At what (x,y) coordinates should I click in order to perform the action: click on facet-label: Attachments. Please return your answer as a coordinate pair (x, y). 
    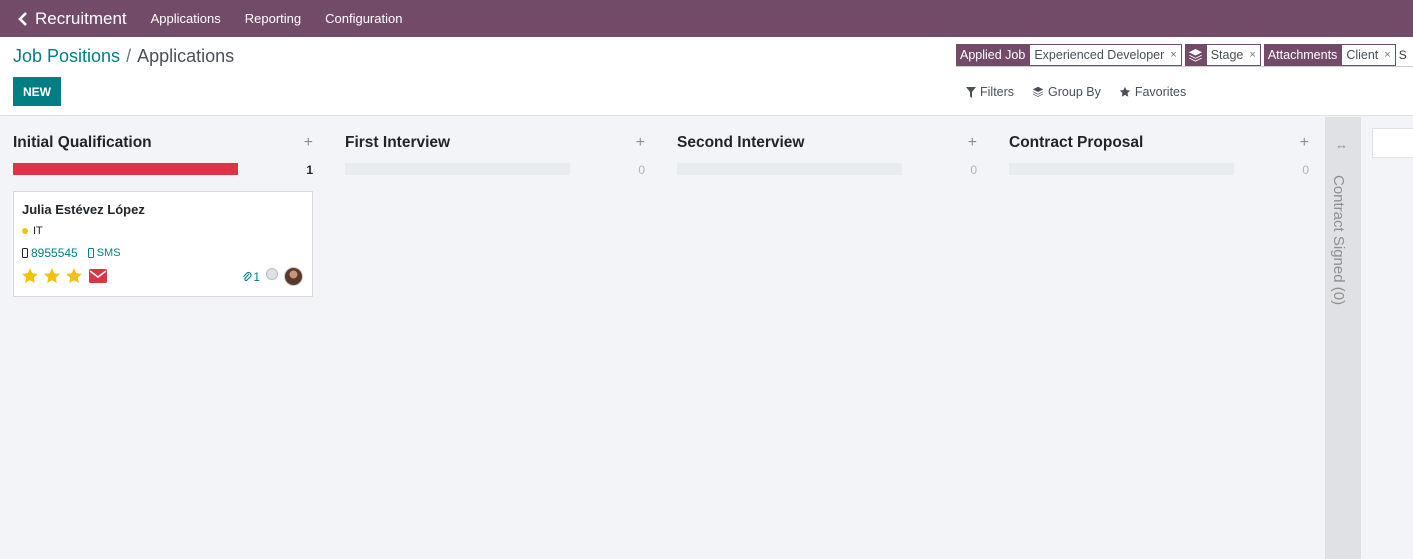
    Looking at the image, I should click on (1302, 55).